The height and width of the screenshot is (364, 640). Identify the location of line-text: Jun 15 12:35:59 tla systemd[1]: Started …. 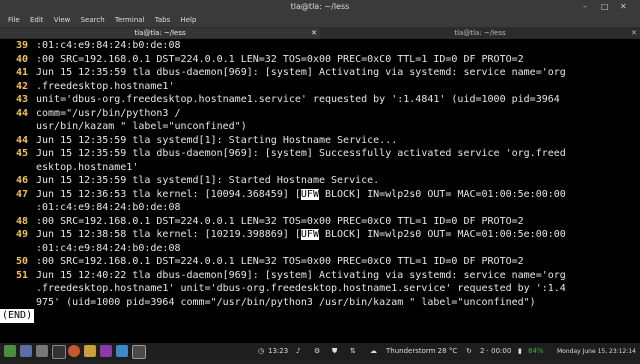
(208, 180).